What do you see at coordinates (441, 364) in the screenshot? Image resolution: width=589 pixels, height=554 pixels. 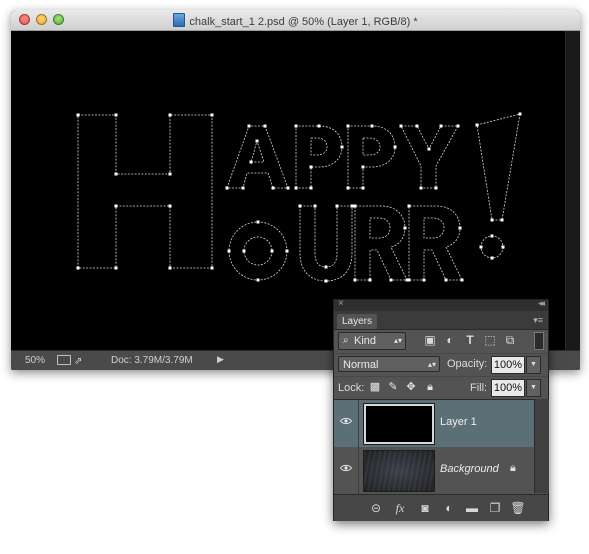 I see `blend-row: Normal ▴▾ Opacity: 100% ▼` at bounding box center [441, 364].